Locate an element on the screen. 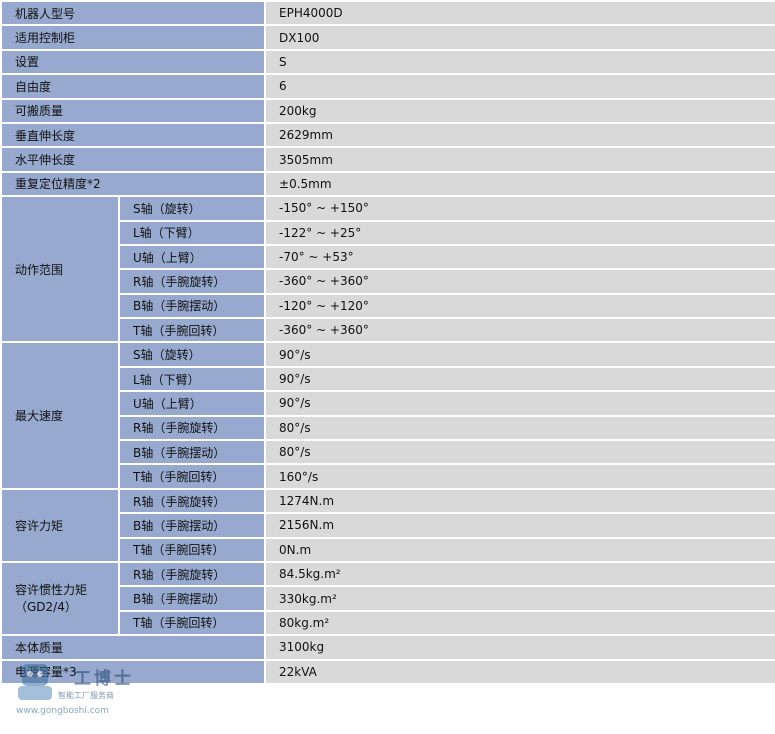 The width and height of the screenshot is (775, 734). group-label-motion-range: 动作范围 is located at coordinates (60, 269).